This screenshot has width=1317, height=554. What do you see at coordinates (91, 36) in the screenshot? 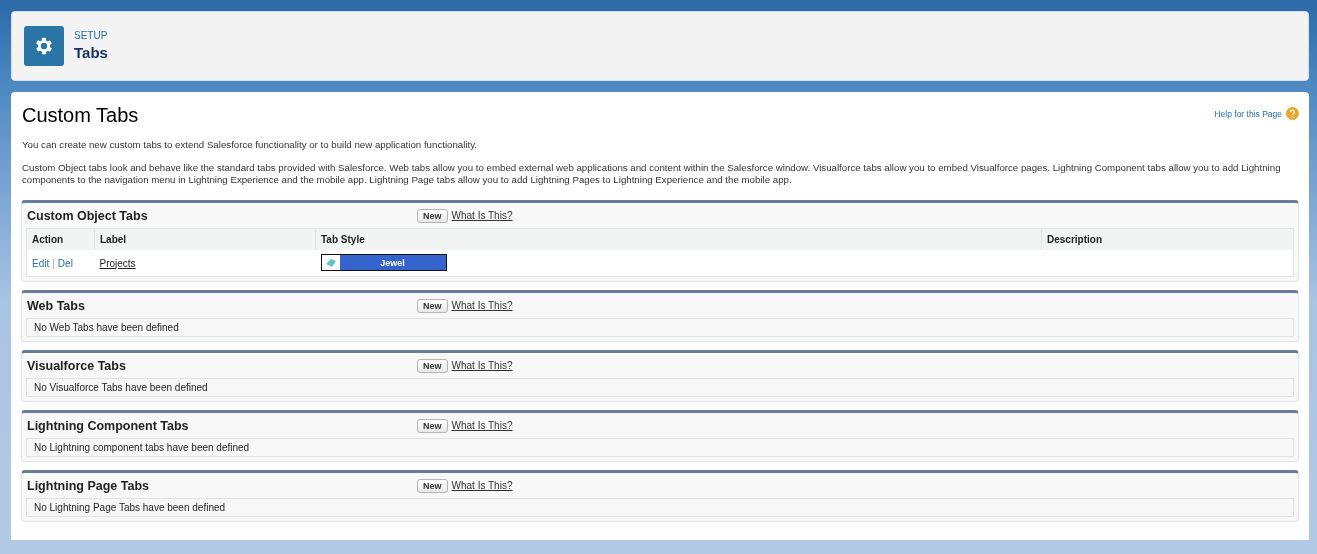
I see `breadcrumb: SETUP` at bounding box center [91, 36].